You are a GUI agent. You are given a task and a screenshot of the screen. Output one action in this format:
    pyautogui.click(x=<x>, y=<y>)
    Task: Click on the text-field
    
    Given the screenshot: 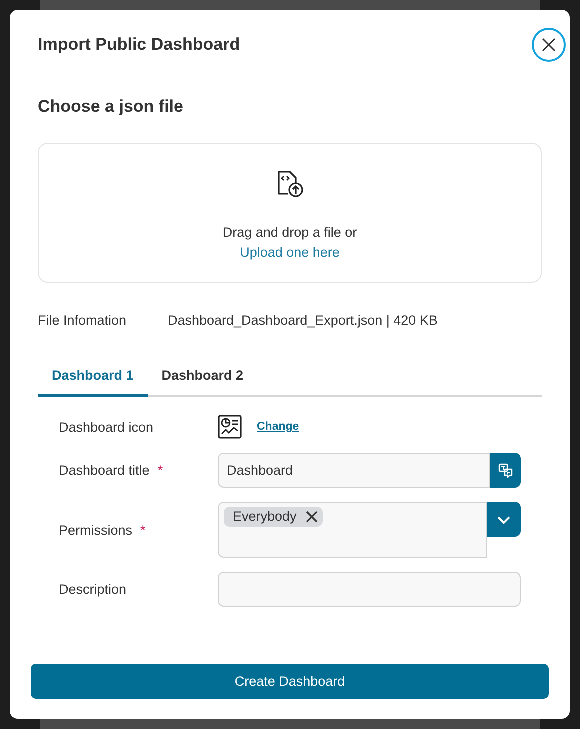 What is the action you would take?
    pyautogui.click(x=369, y=589)
    